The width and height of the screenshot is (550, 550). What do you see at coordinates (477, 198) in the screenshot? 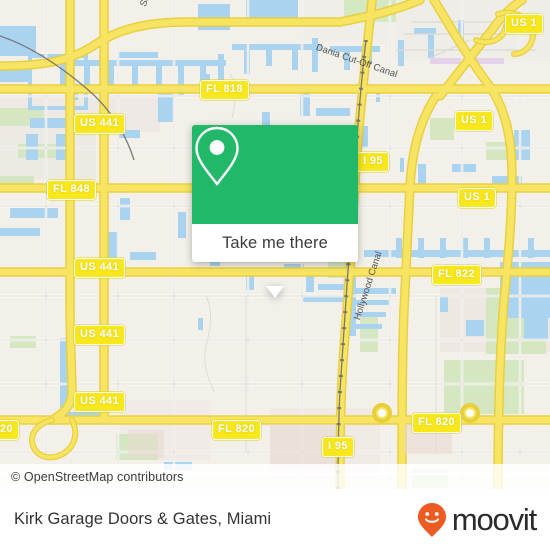
I see `shield-us-1-south: US 1` at bounding box center [477, 198].